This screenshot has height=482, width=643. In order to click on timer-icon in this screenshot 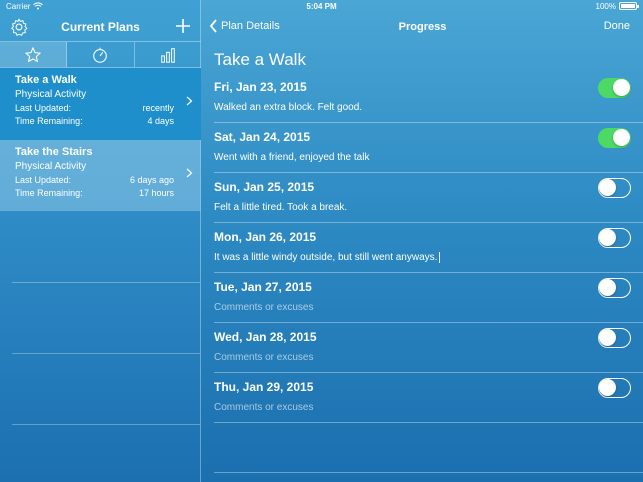, I will do `click(100, 55)`.